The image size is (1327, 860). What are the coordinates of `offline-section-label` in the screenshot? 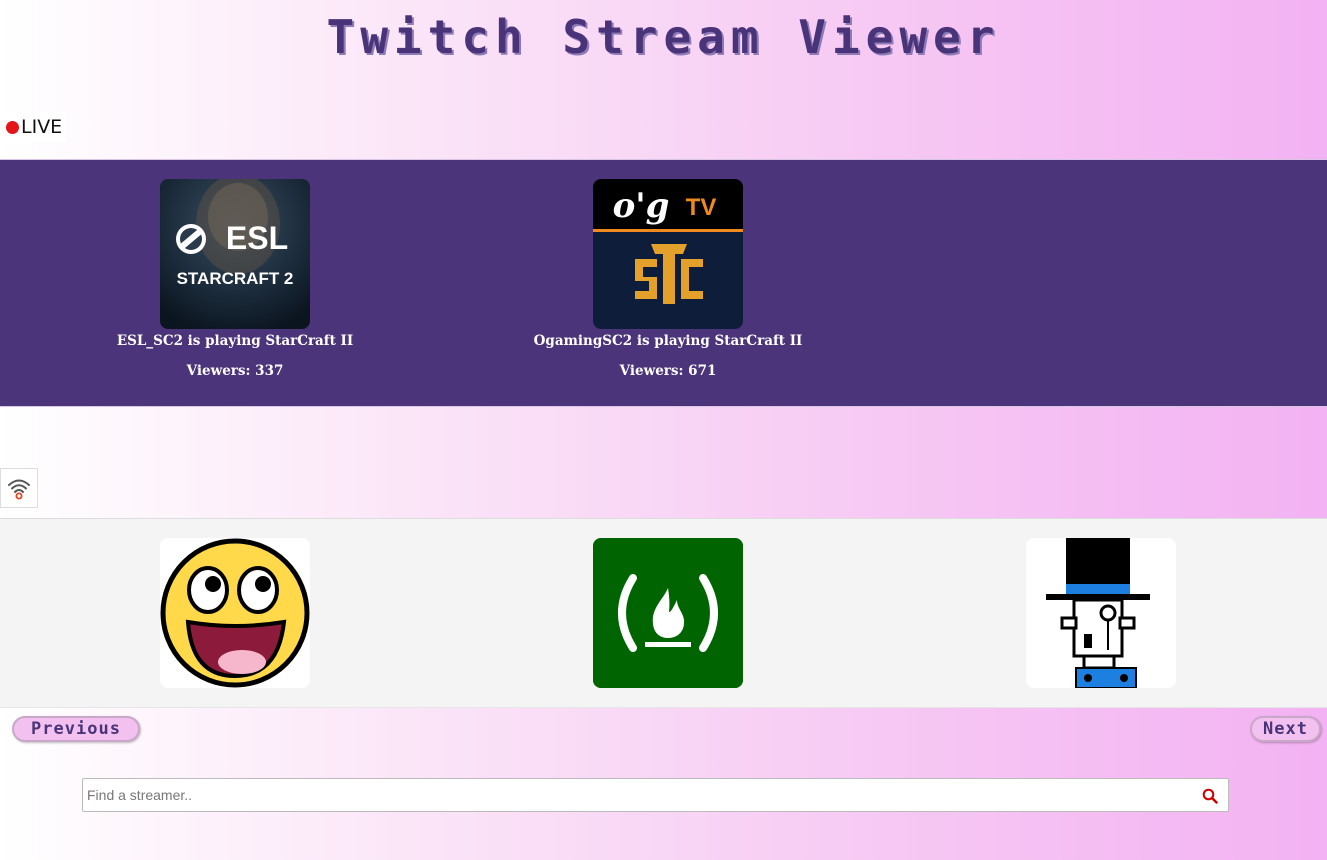 It's located at (19, 488).